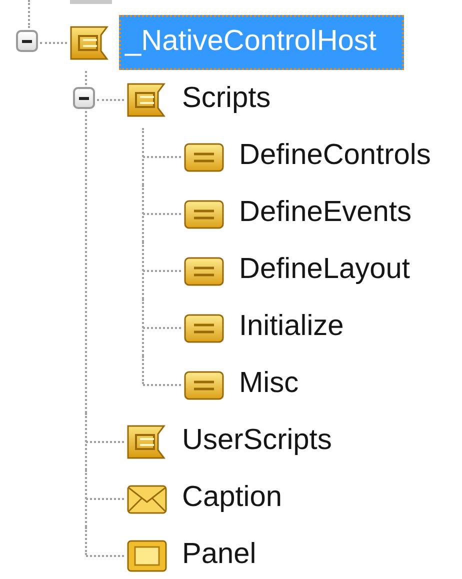 This screenshot has width=462, height=579. Describe the element at coordinates (335, 270) in the screenshot. I see `tree-item: DefineLayout` at that location.